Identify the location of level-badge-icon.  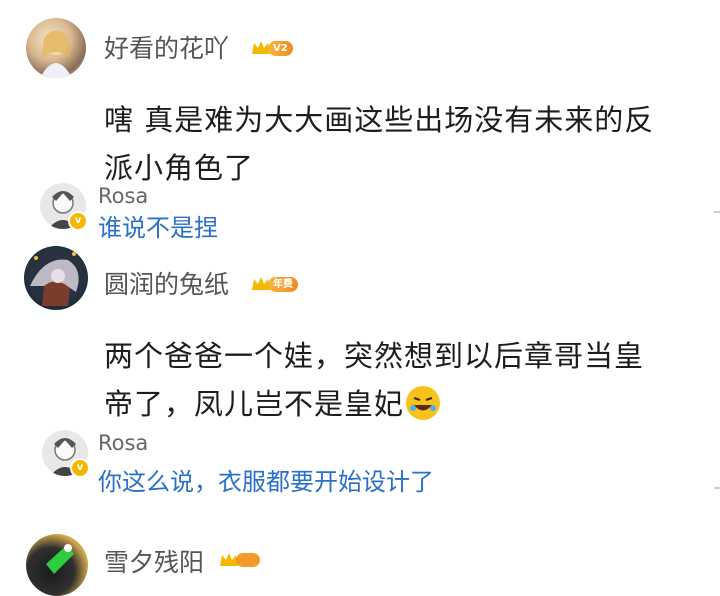
(248, 560).